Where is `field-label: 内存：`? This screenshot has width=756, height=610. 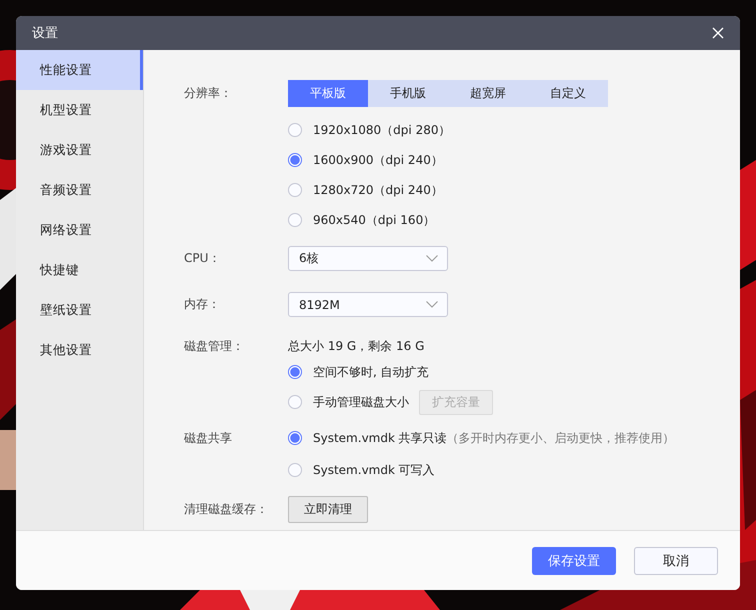 field-label: 内存： is located at coordinates (202, 304).